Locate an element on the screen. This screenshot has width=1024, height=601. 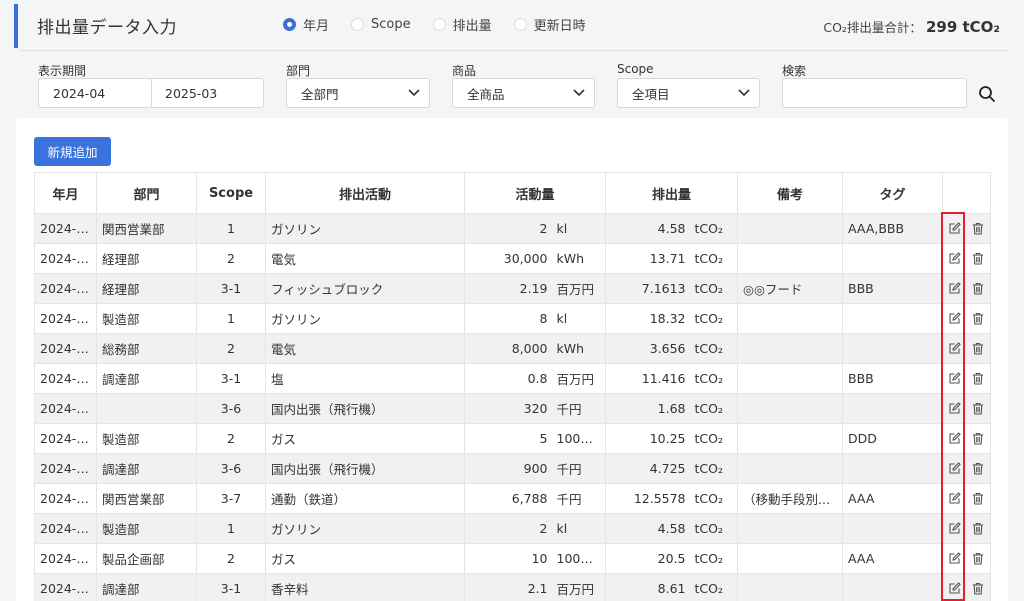
period-divider is located at coordinates (151, 93).